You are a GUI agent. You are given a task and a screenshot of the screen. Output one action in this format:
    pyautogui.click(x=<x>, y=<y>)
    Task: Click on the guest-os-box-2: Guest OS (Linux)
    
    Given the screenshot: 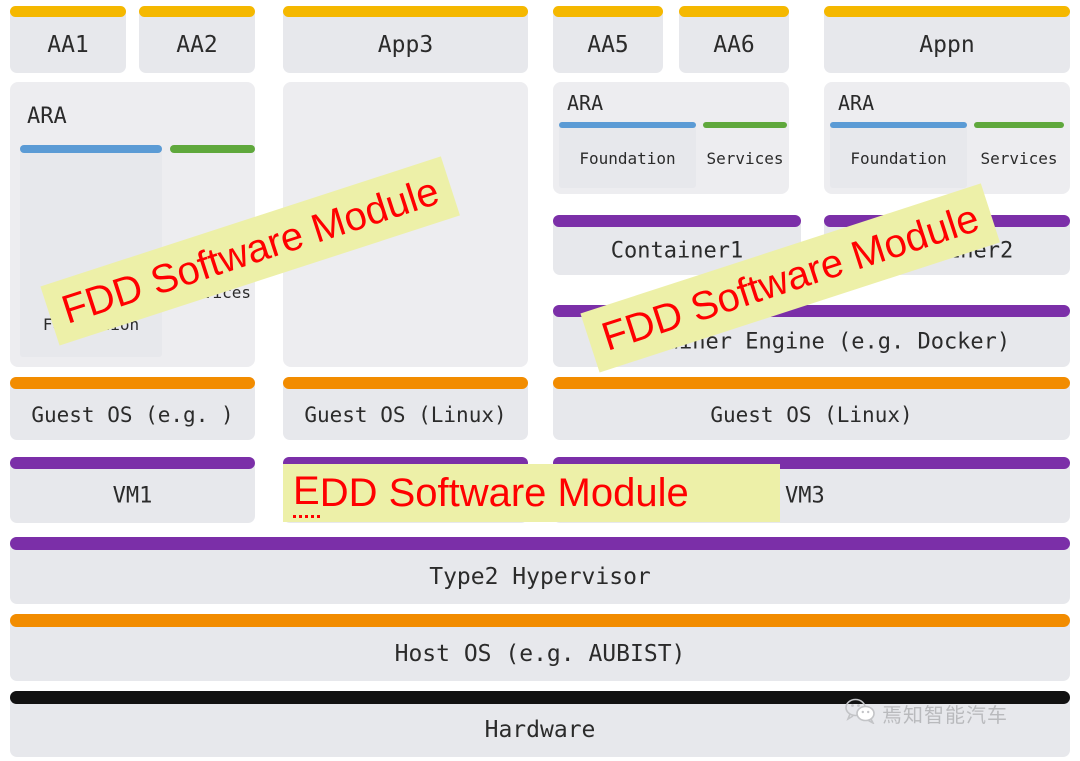 What is the action you would take?
    pyautogui.click(x=405, y=408)
    